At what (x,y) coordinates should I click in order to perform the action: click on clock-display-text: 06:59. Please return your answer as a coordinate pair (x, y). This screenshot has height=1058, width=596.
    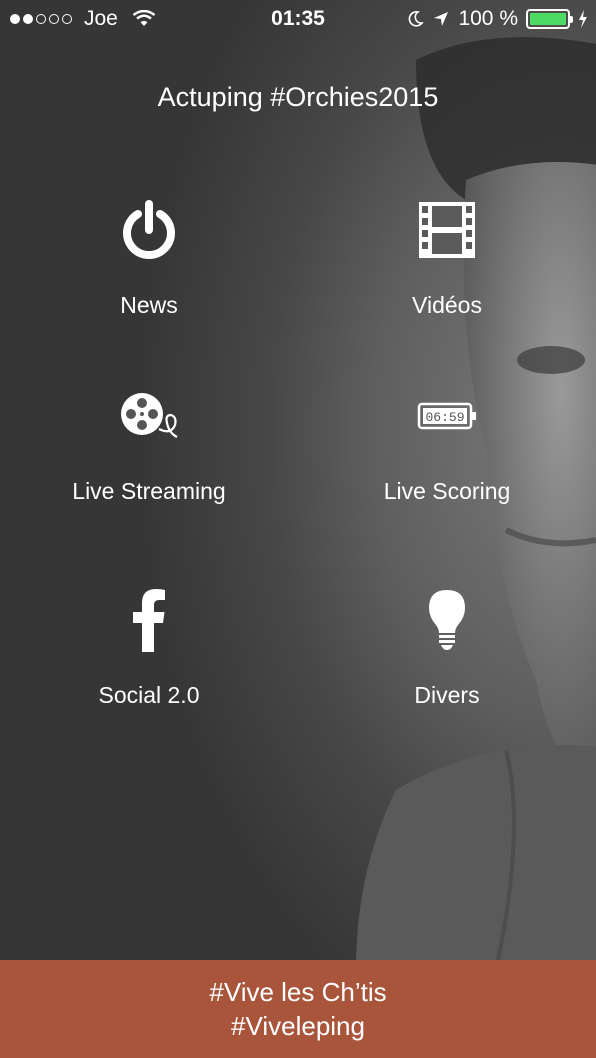
    Looking at the image, I should click on (444, 417).